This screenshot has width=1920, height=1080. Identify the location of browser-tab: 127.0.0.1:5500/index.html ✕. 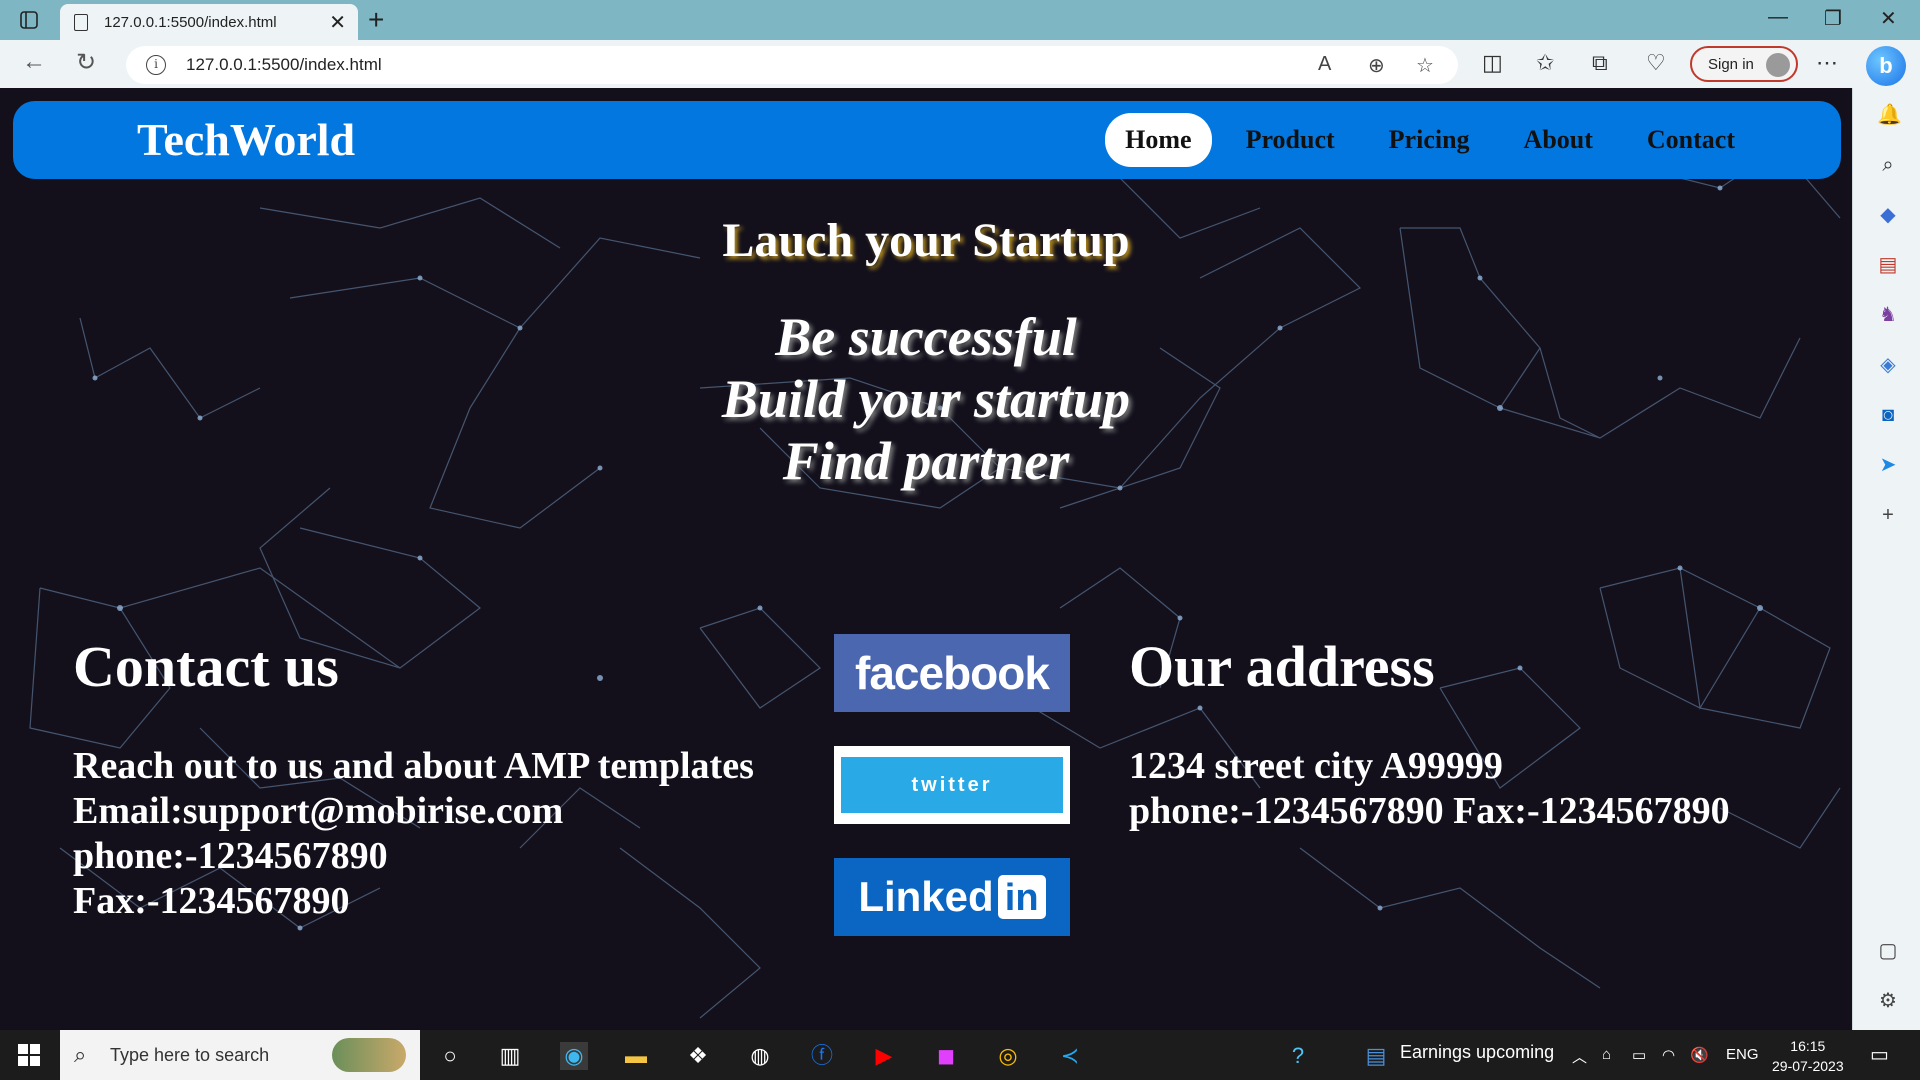
(209, 22).